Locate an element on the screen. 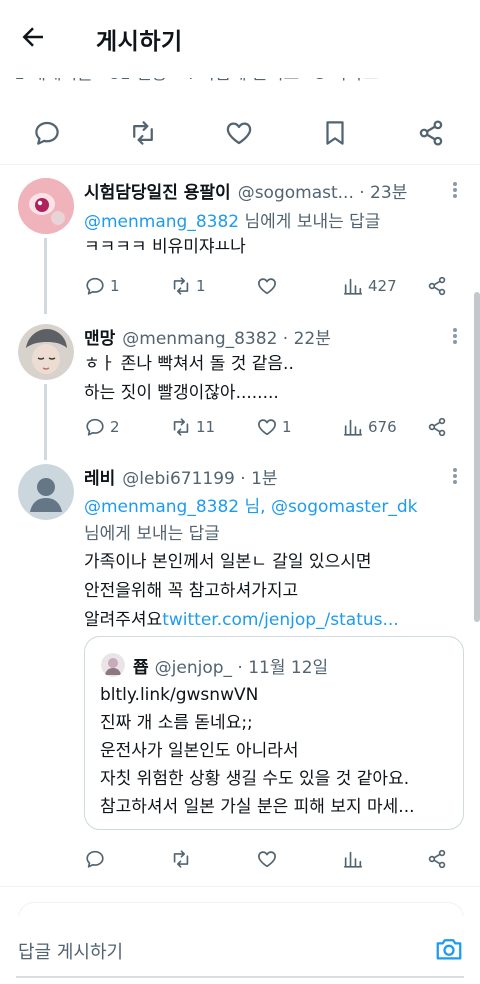  tweet-header: 시험담당일진 용팔이 @sogomast... · 23분 is located at coordinates (245, 190).